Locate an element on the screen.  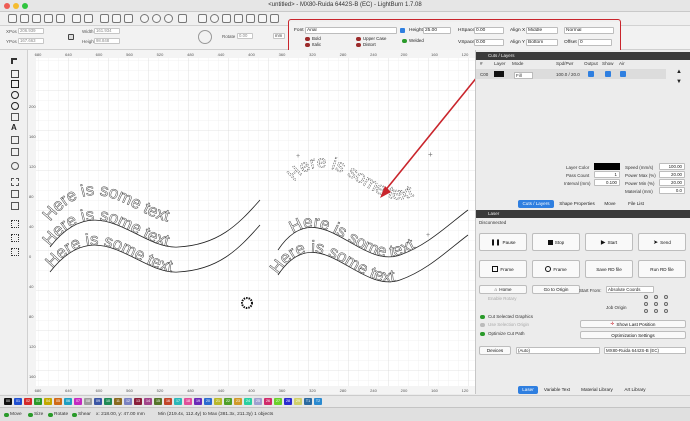
export-icon is located at coordinates (60, 18).